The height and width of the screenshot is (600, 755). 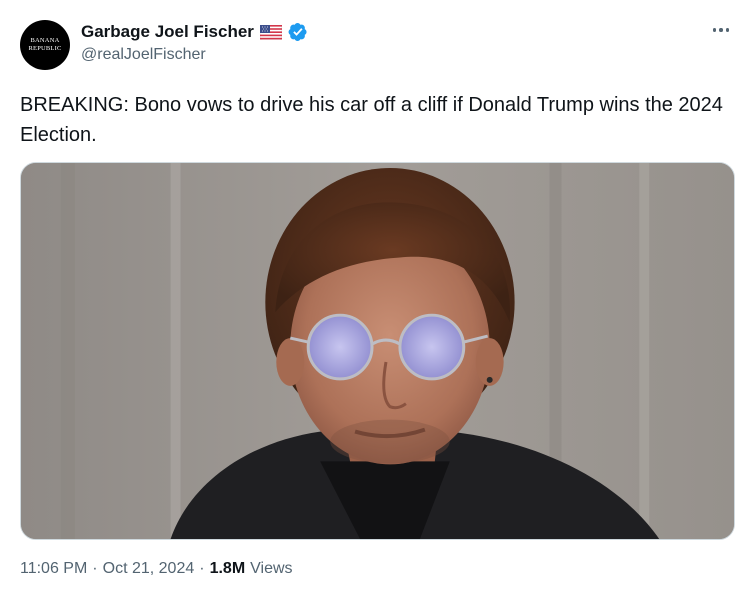 I want to click on author-name-row: Garbage Joel Fischer, so click(x=194, y=32).